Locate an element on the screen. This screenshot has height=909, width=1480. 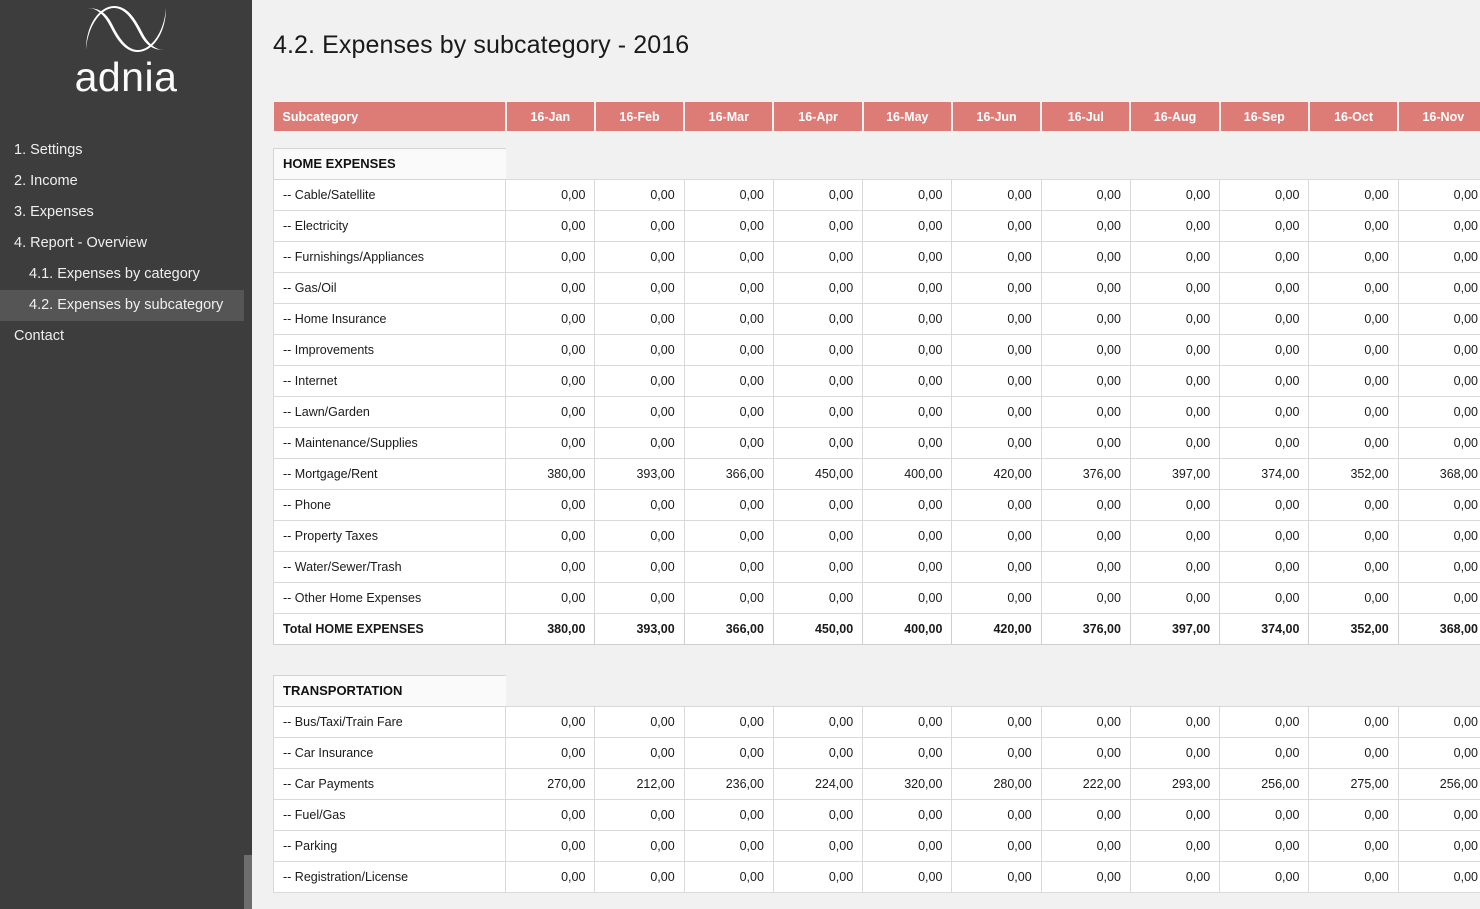
cell-electricity-16-apr: 0,00 is located at coordinates (818, 225).